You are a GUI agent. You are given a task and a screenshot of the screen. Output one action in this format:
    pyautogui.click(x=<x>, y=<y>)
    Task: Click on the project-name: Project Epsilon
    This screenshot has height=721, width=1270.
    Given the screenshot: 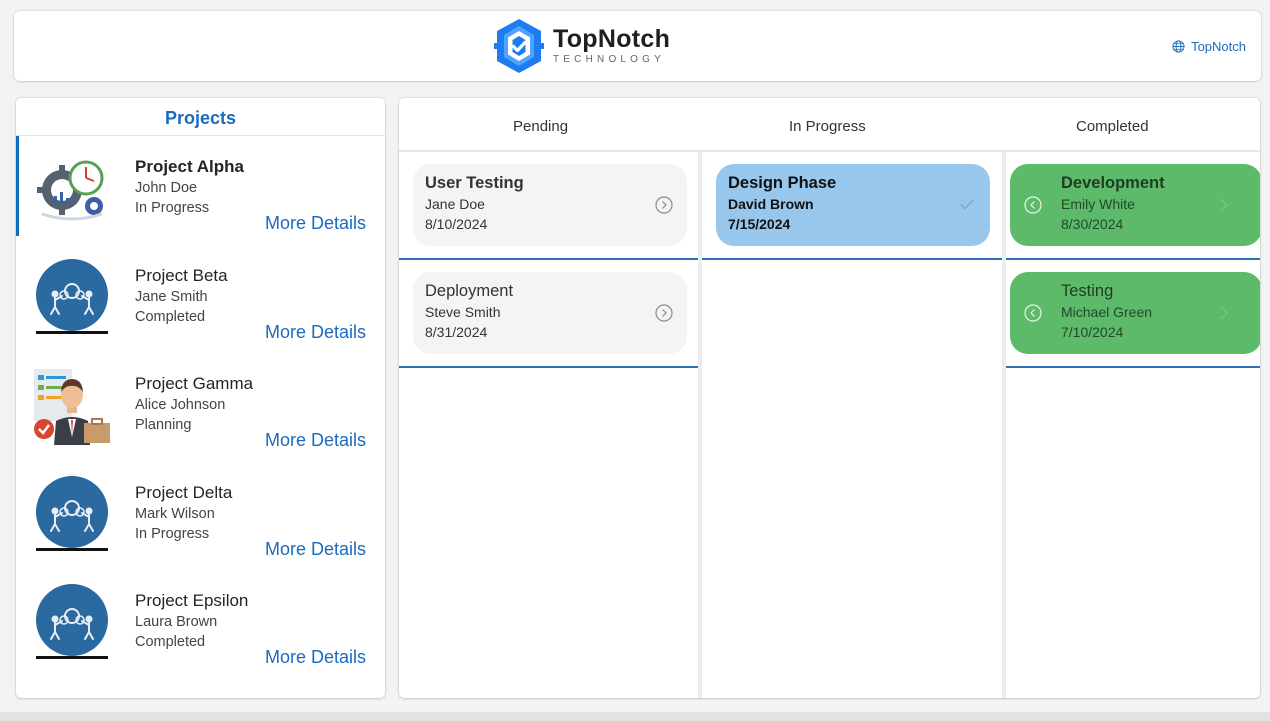 What is the action you would take?
    pyautogui.click(x=192, y=600)
    